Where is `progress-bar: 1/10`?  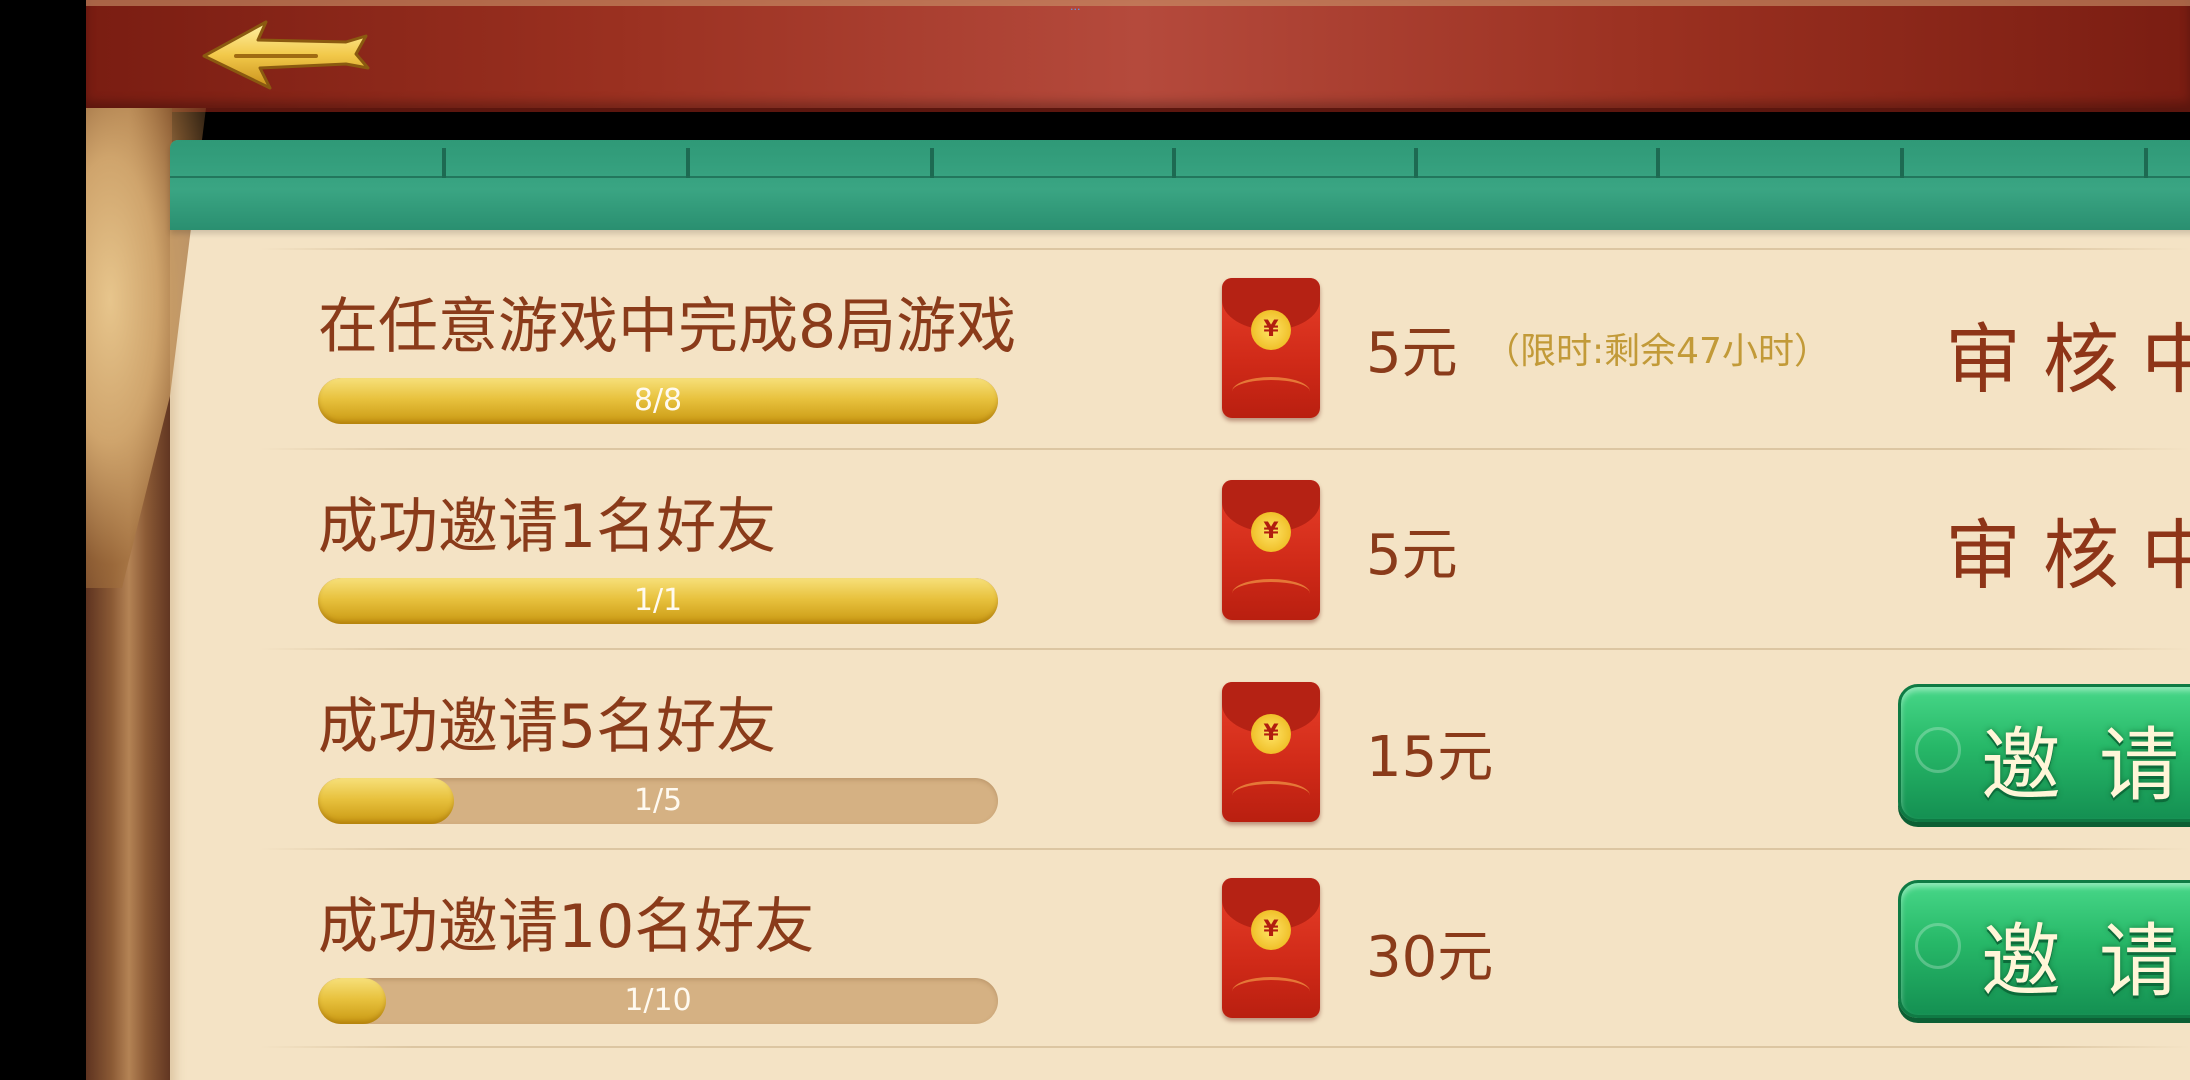 progress-bar: 1/10 is located at coordinates (658, 1001).